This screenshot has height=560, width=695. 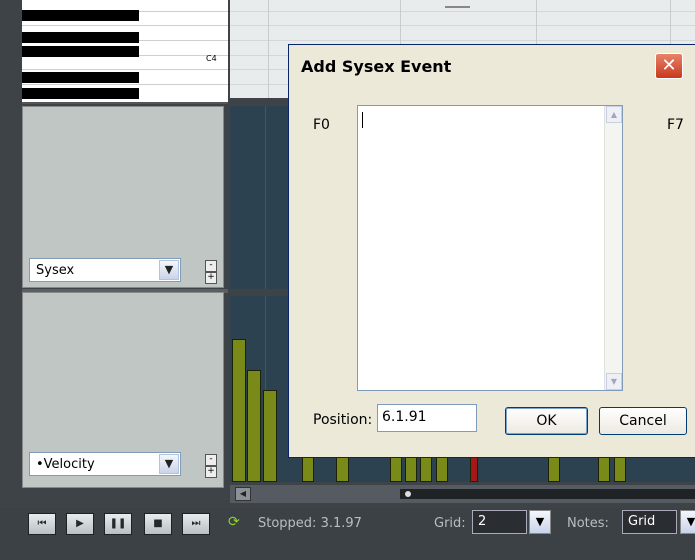 What do you see at coordinates (236, 522) in the screenshot?
I see `loop-icon: ⟳` at bounding box center [236, 522].